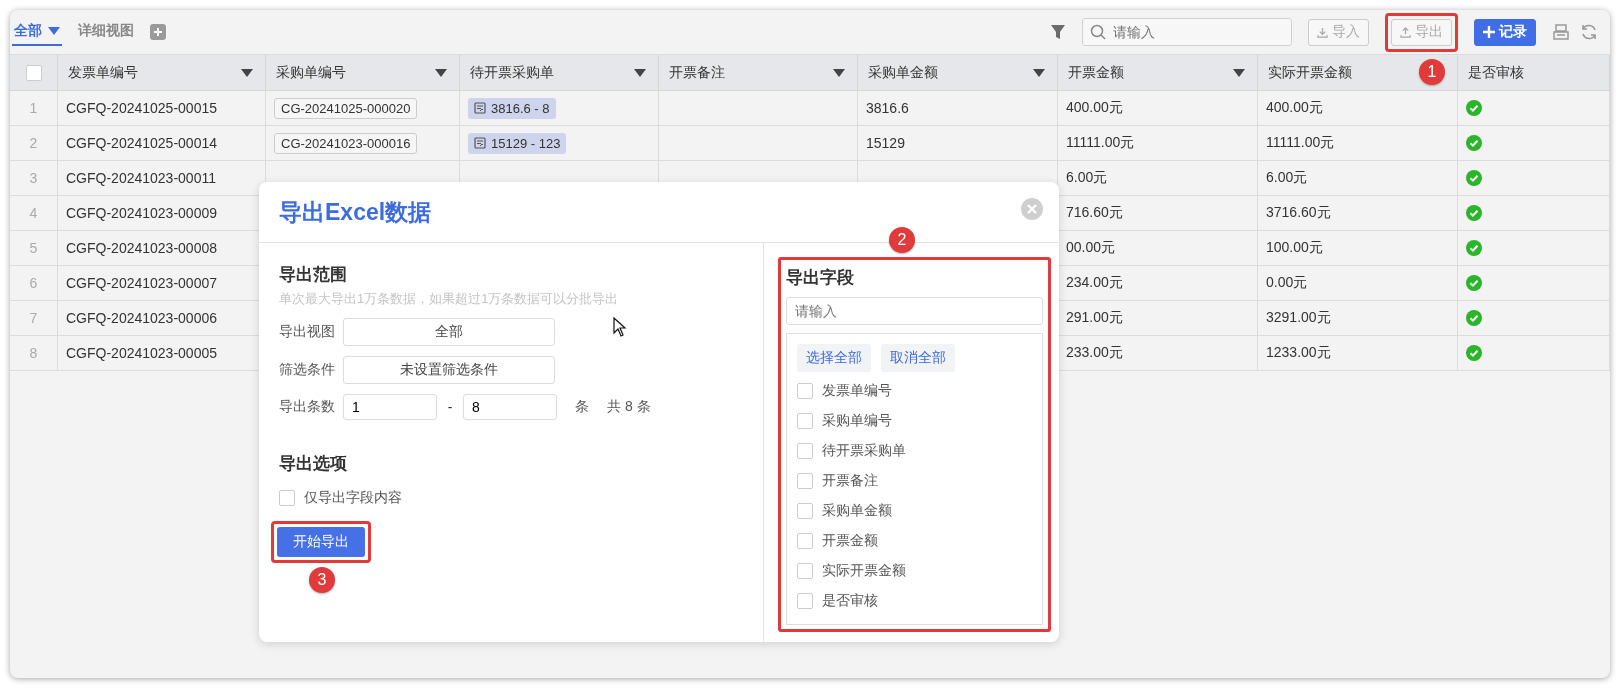  Describe the element at coordinates (1405, 32) in the screenshot. I see `upload-icon` at that location.